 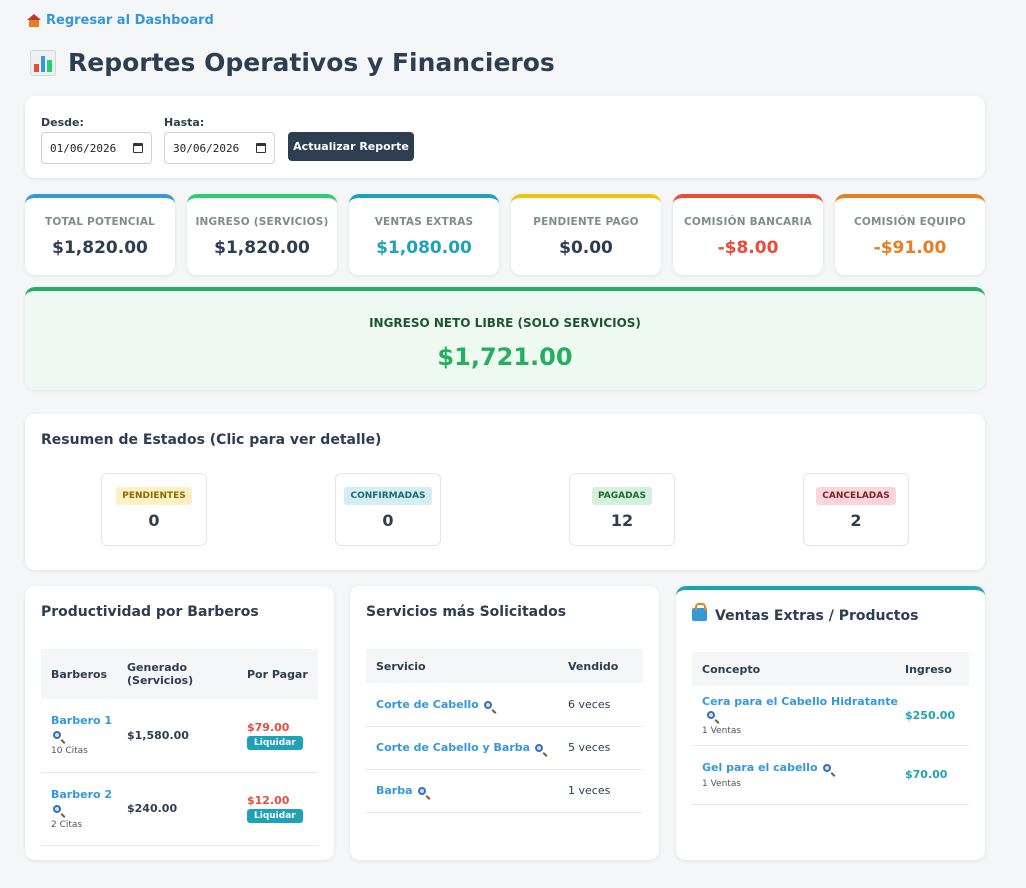 I want to click on column-header: Ingreso, so click(x=937, y=669).